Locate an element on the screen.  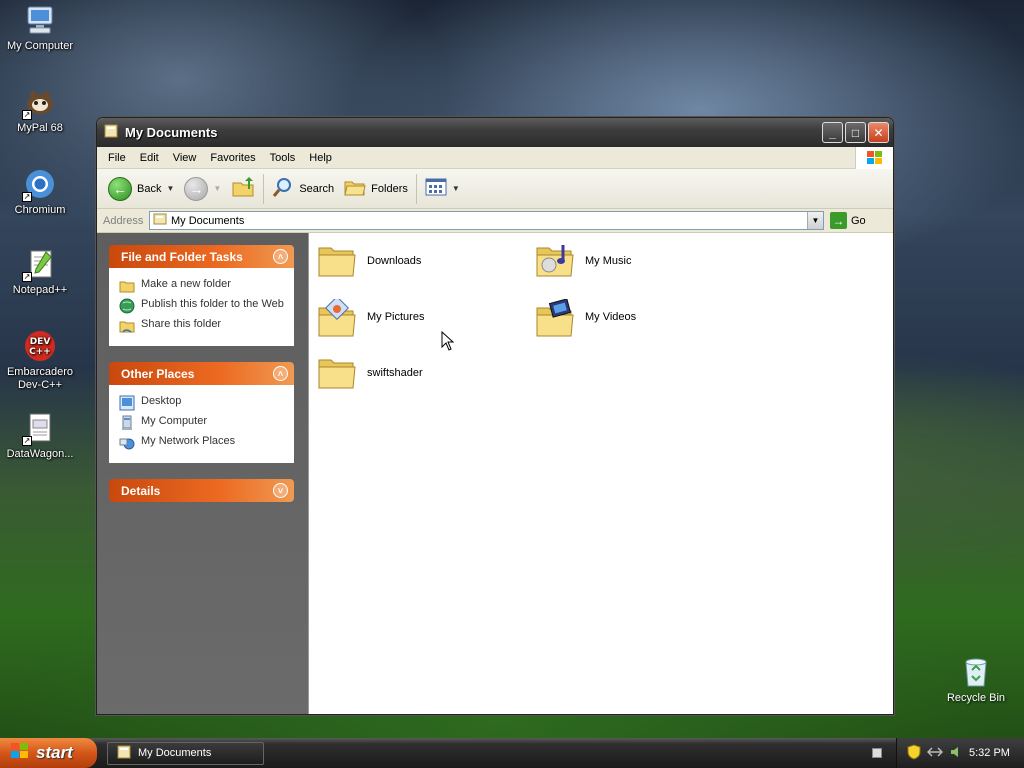
desktop-icon-devcpp: DEV C++ Embarcadero Dev-C++ is located at coordinates (40, 361).